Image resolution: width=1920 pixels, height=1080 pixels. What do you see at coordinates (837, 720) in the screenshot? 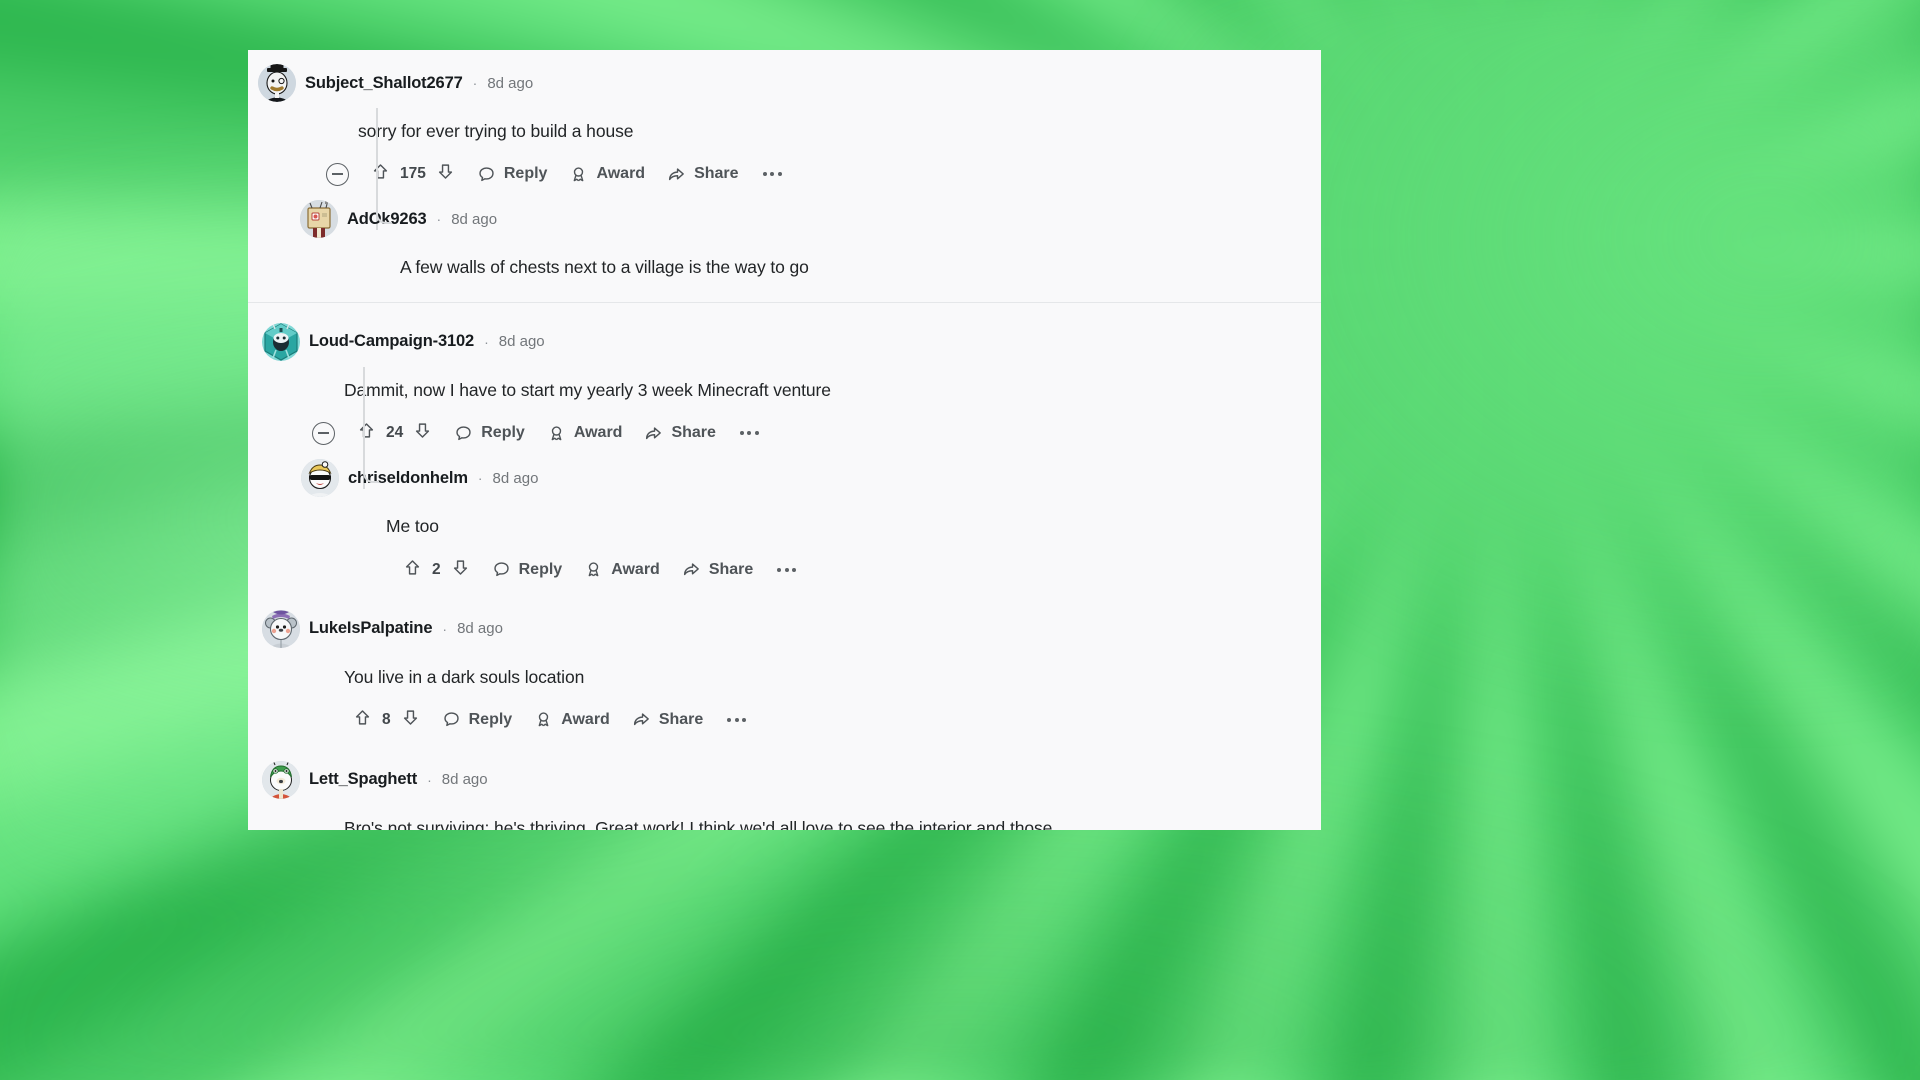
I see `comment-actions: 8 Reply Award Share` at bounding box center [837, 720].